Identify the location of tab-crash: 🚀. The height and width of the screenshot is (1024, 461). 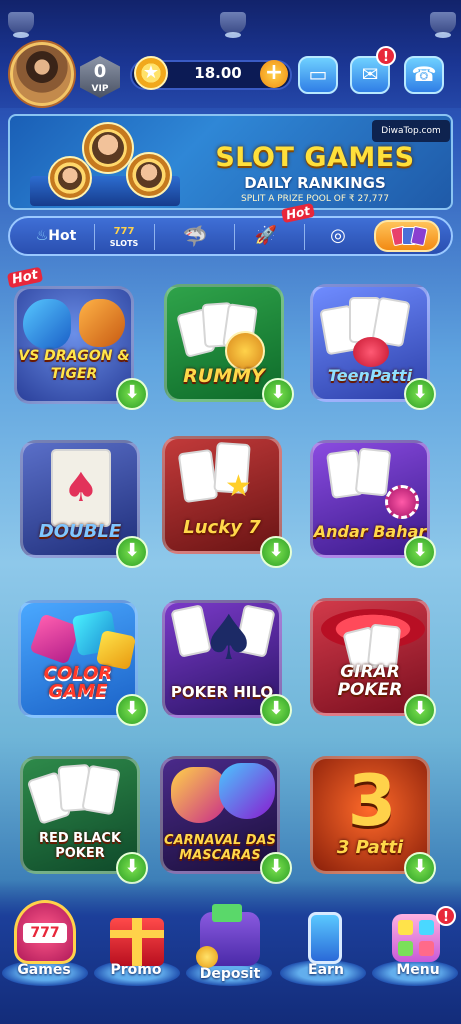
(266, 236).